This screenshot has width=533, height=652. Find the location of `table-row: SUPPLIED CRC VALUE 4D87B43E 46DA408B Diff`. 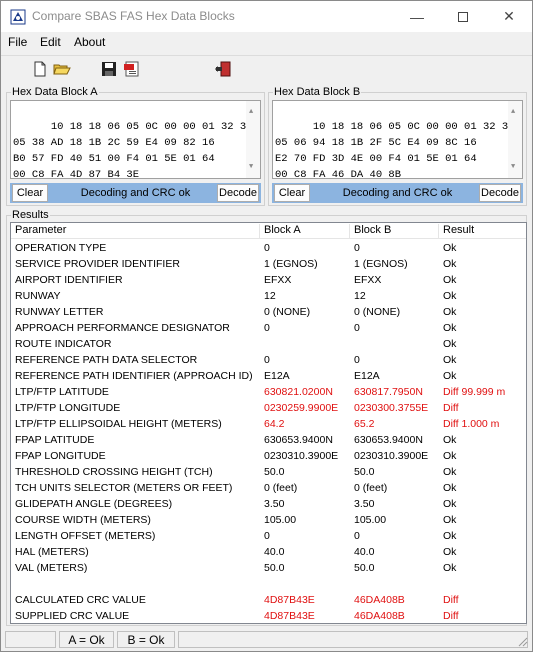

table-row: SUPPLIED CRC VALUE 4D87B43E 46DA408B Diff is located at coordinates (268, 615).